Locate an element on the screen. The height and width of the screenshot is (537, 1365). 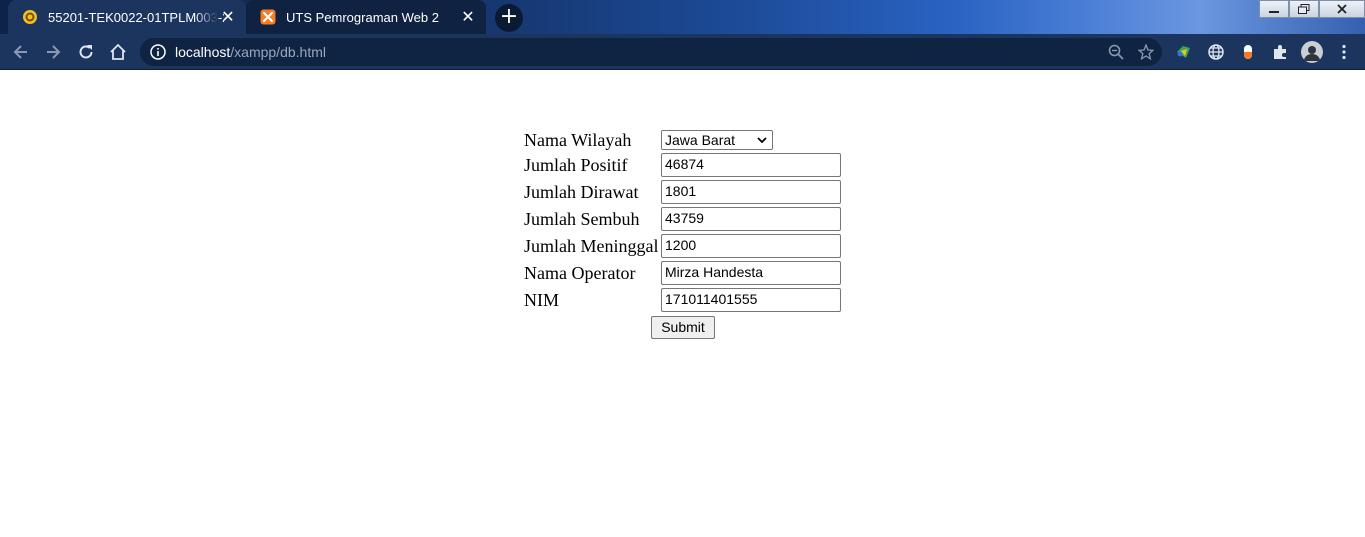
menu-kebab-icon is located at coordinates (1344, 52).